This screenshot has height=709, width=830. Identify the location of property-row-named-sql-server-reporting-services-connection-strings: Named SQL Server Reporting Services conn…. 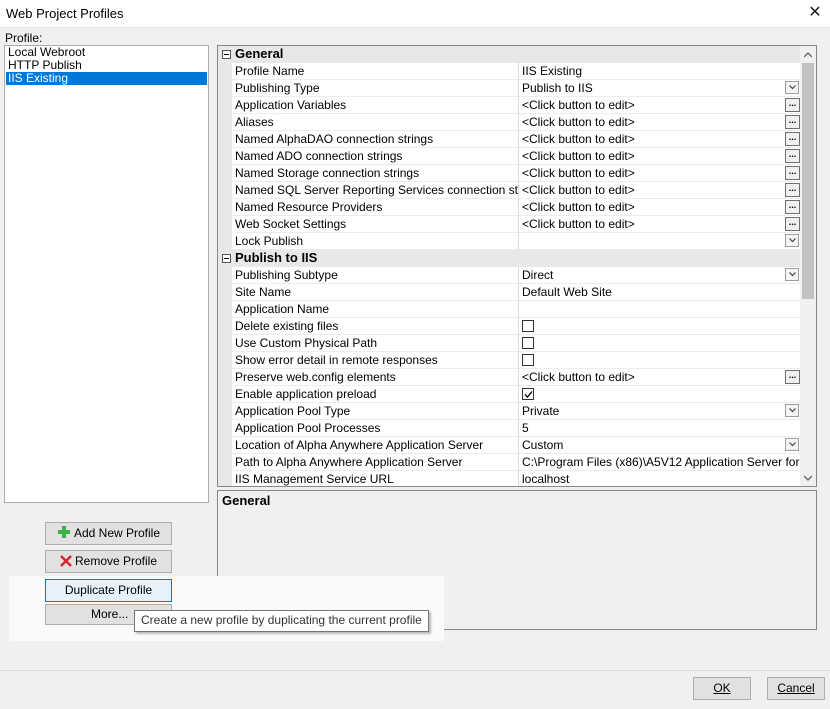
(517, 190).